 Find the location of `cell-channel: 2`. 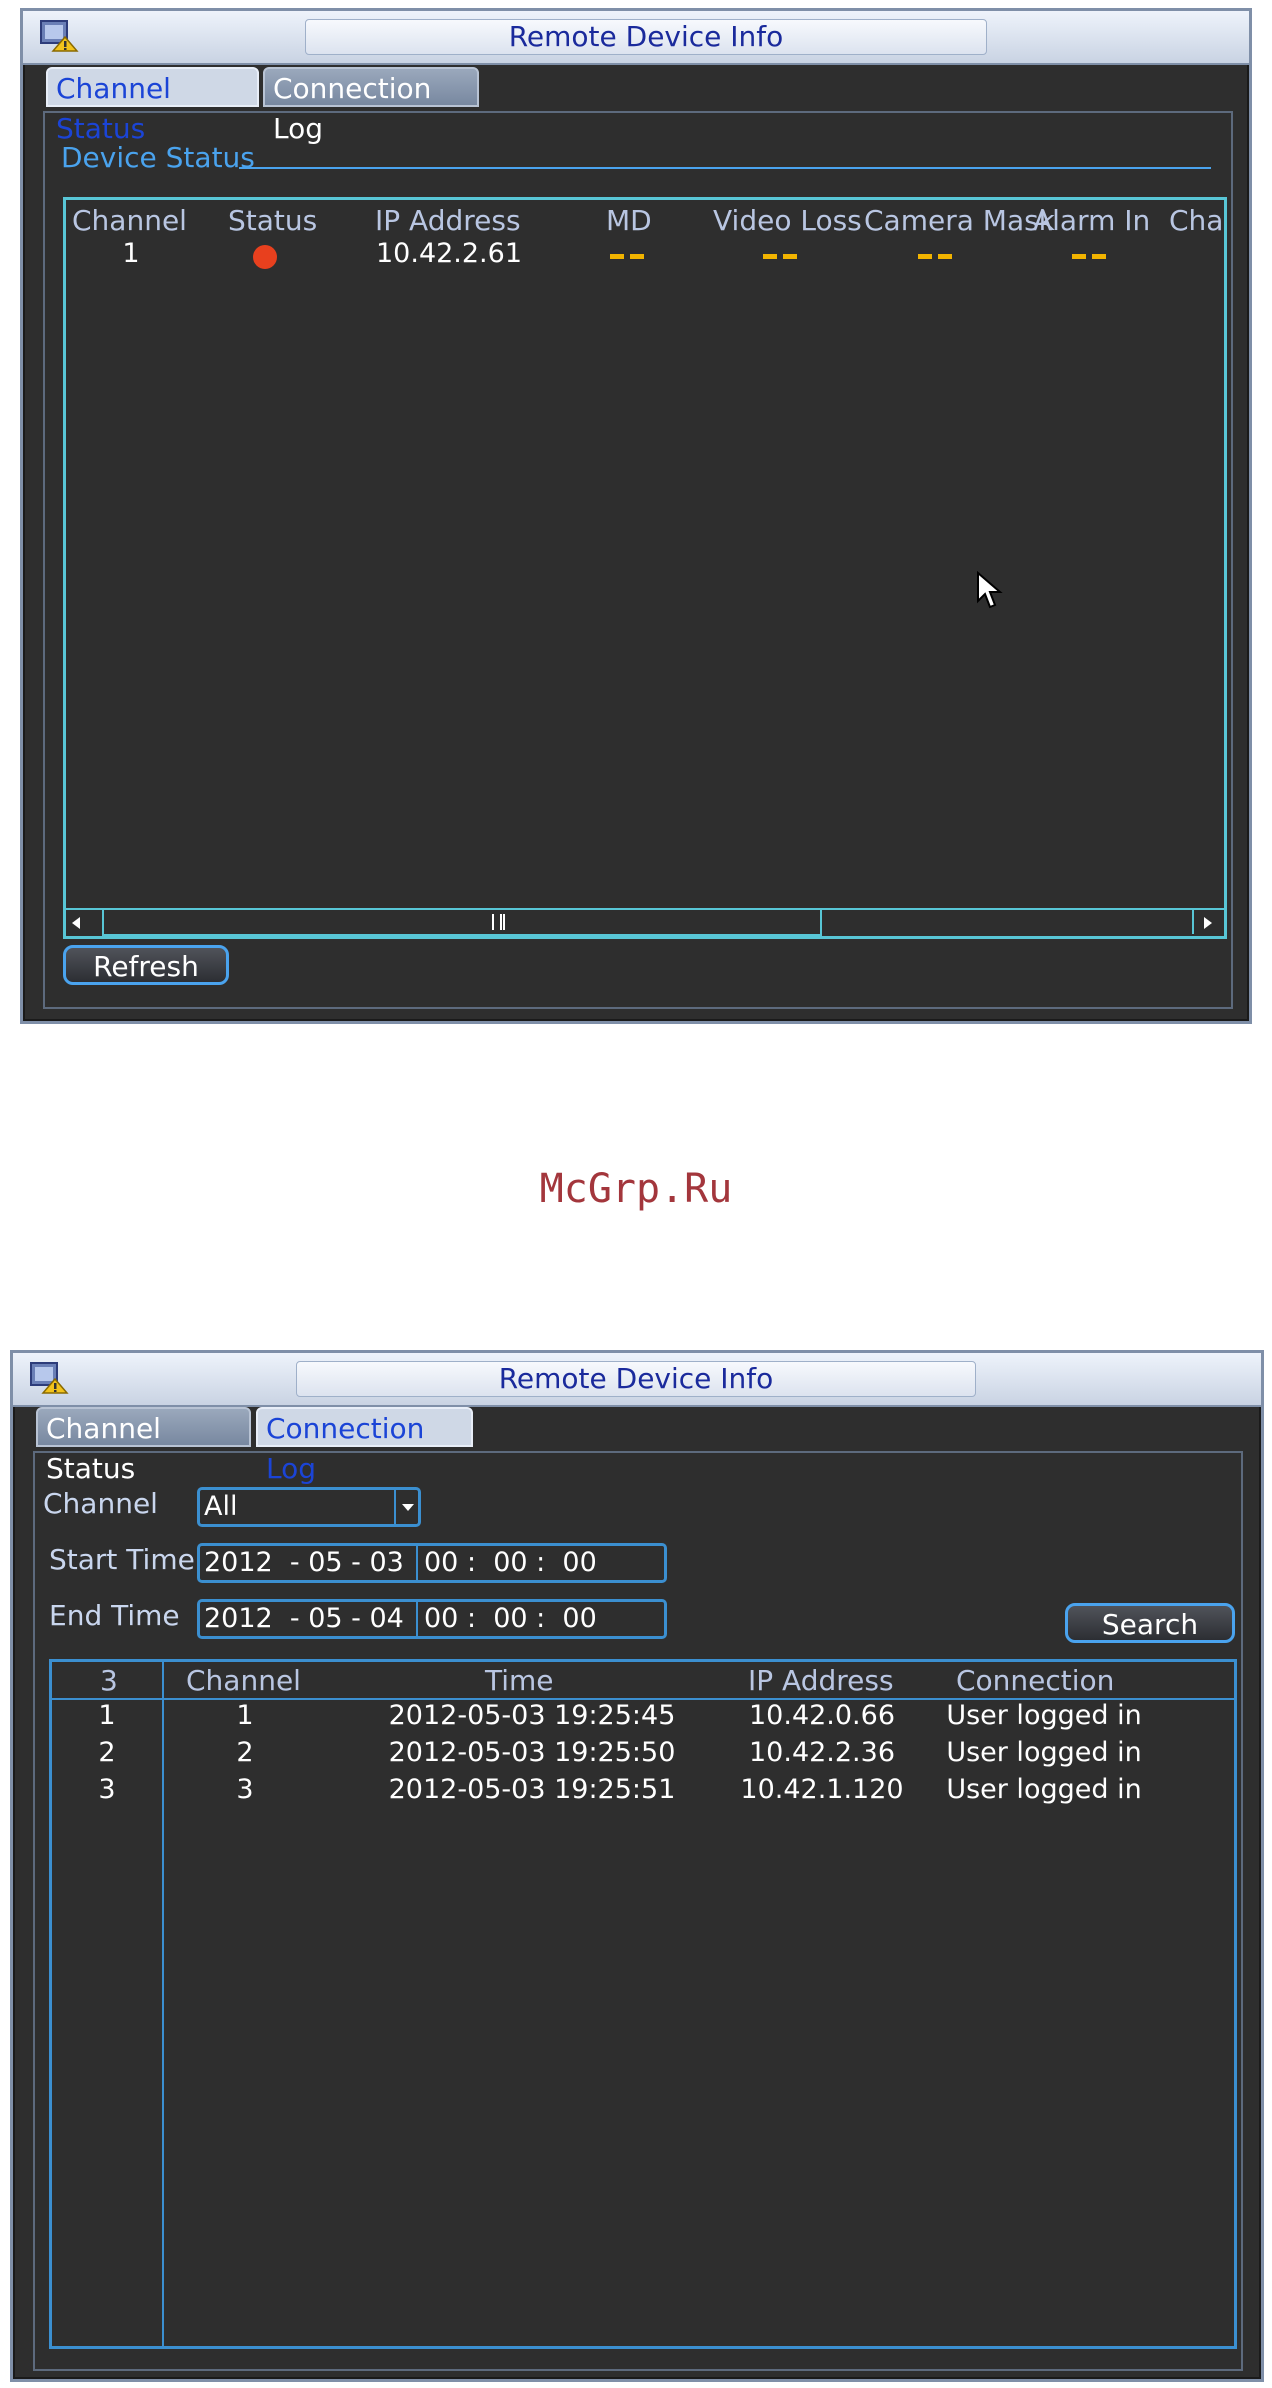

cell-channel: 2 is located at coordinates (245, 1752).